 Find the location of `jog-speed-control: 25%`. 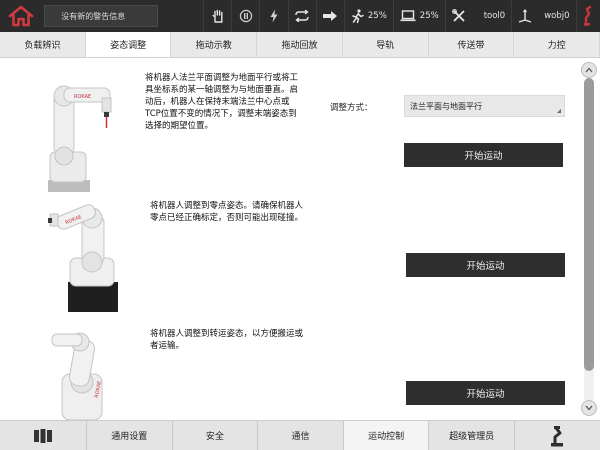

jog-speed-control: 25% is located at coordinates (368, 16).